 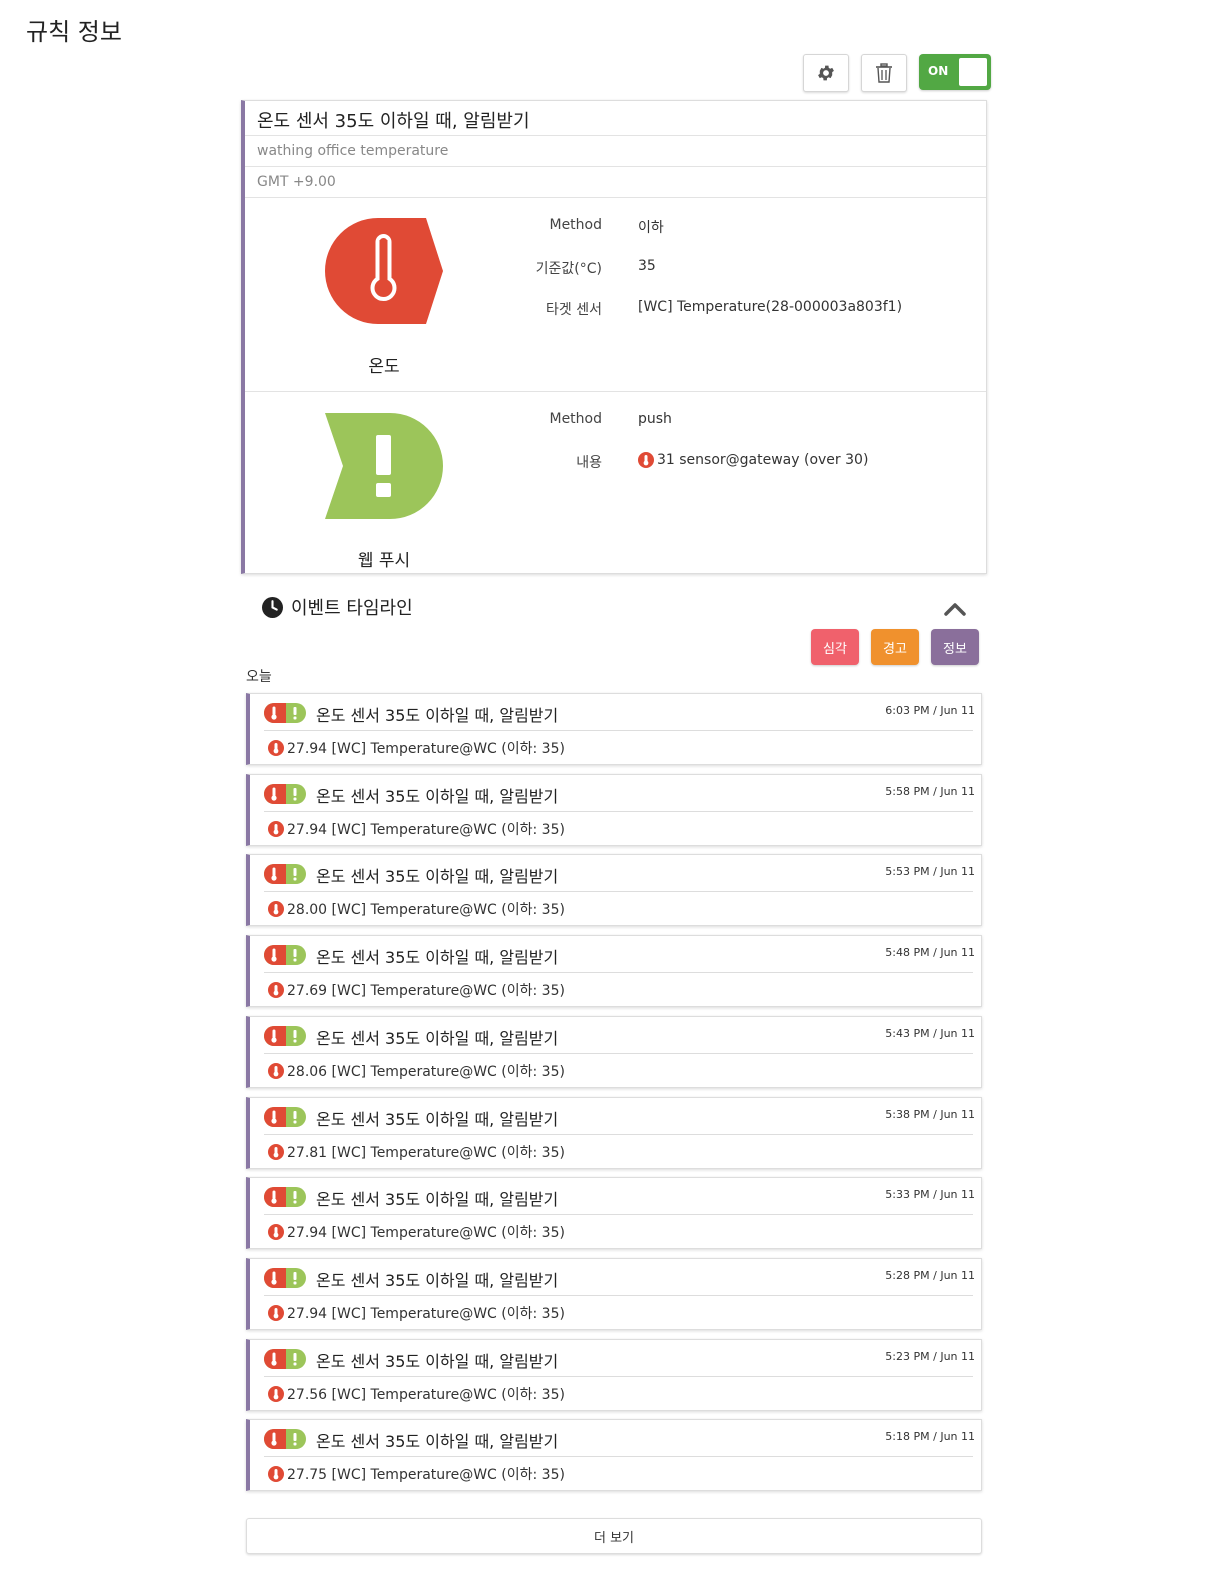 What do you see at coordinates (973, 72) in the screenshot?
I see `toggle-knob` at bounding box center [973, 72].